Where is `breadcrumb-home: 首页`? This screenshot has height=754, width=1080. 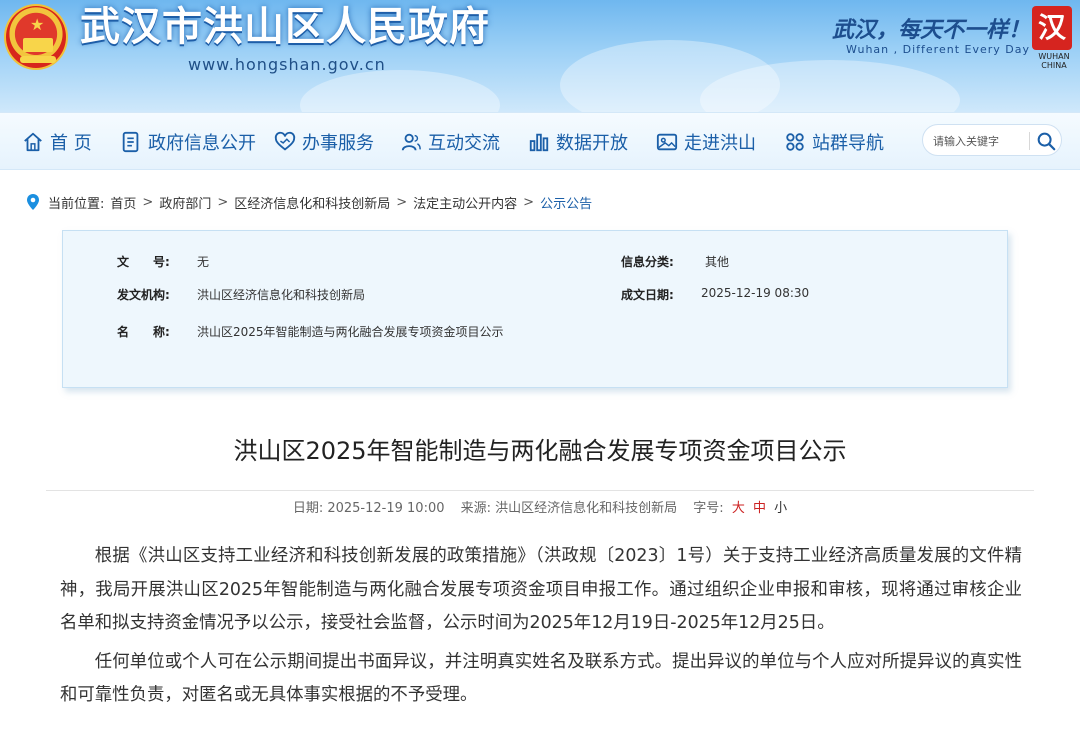
breadcrumb-home: 首页 is located at coordinates (123, 202).